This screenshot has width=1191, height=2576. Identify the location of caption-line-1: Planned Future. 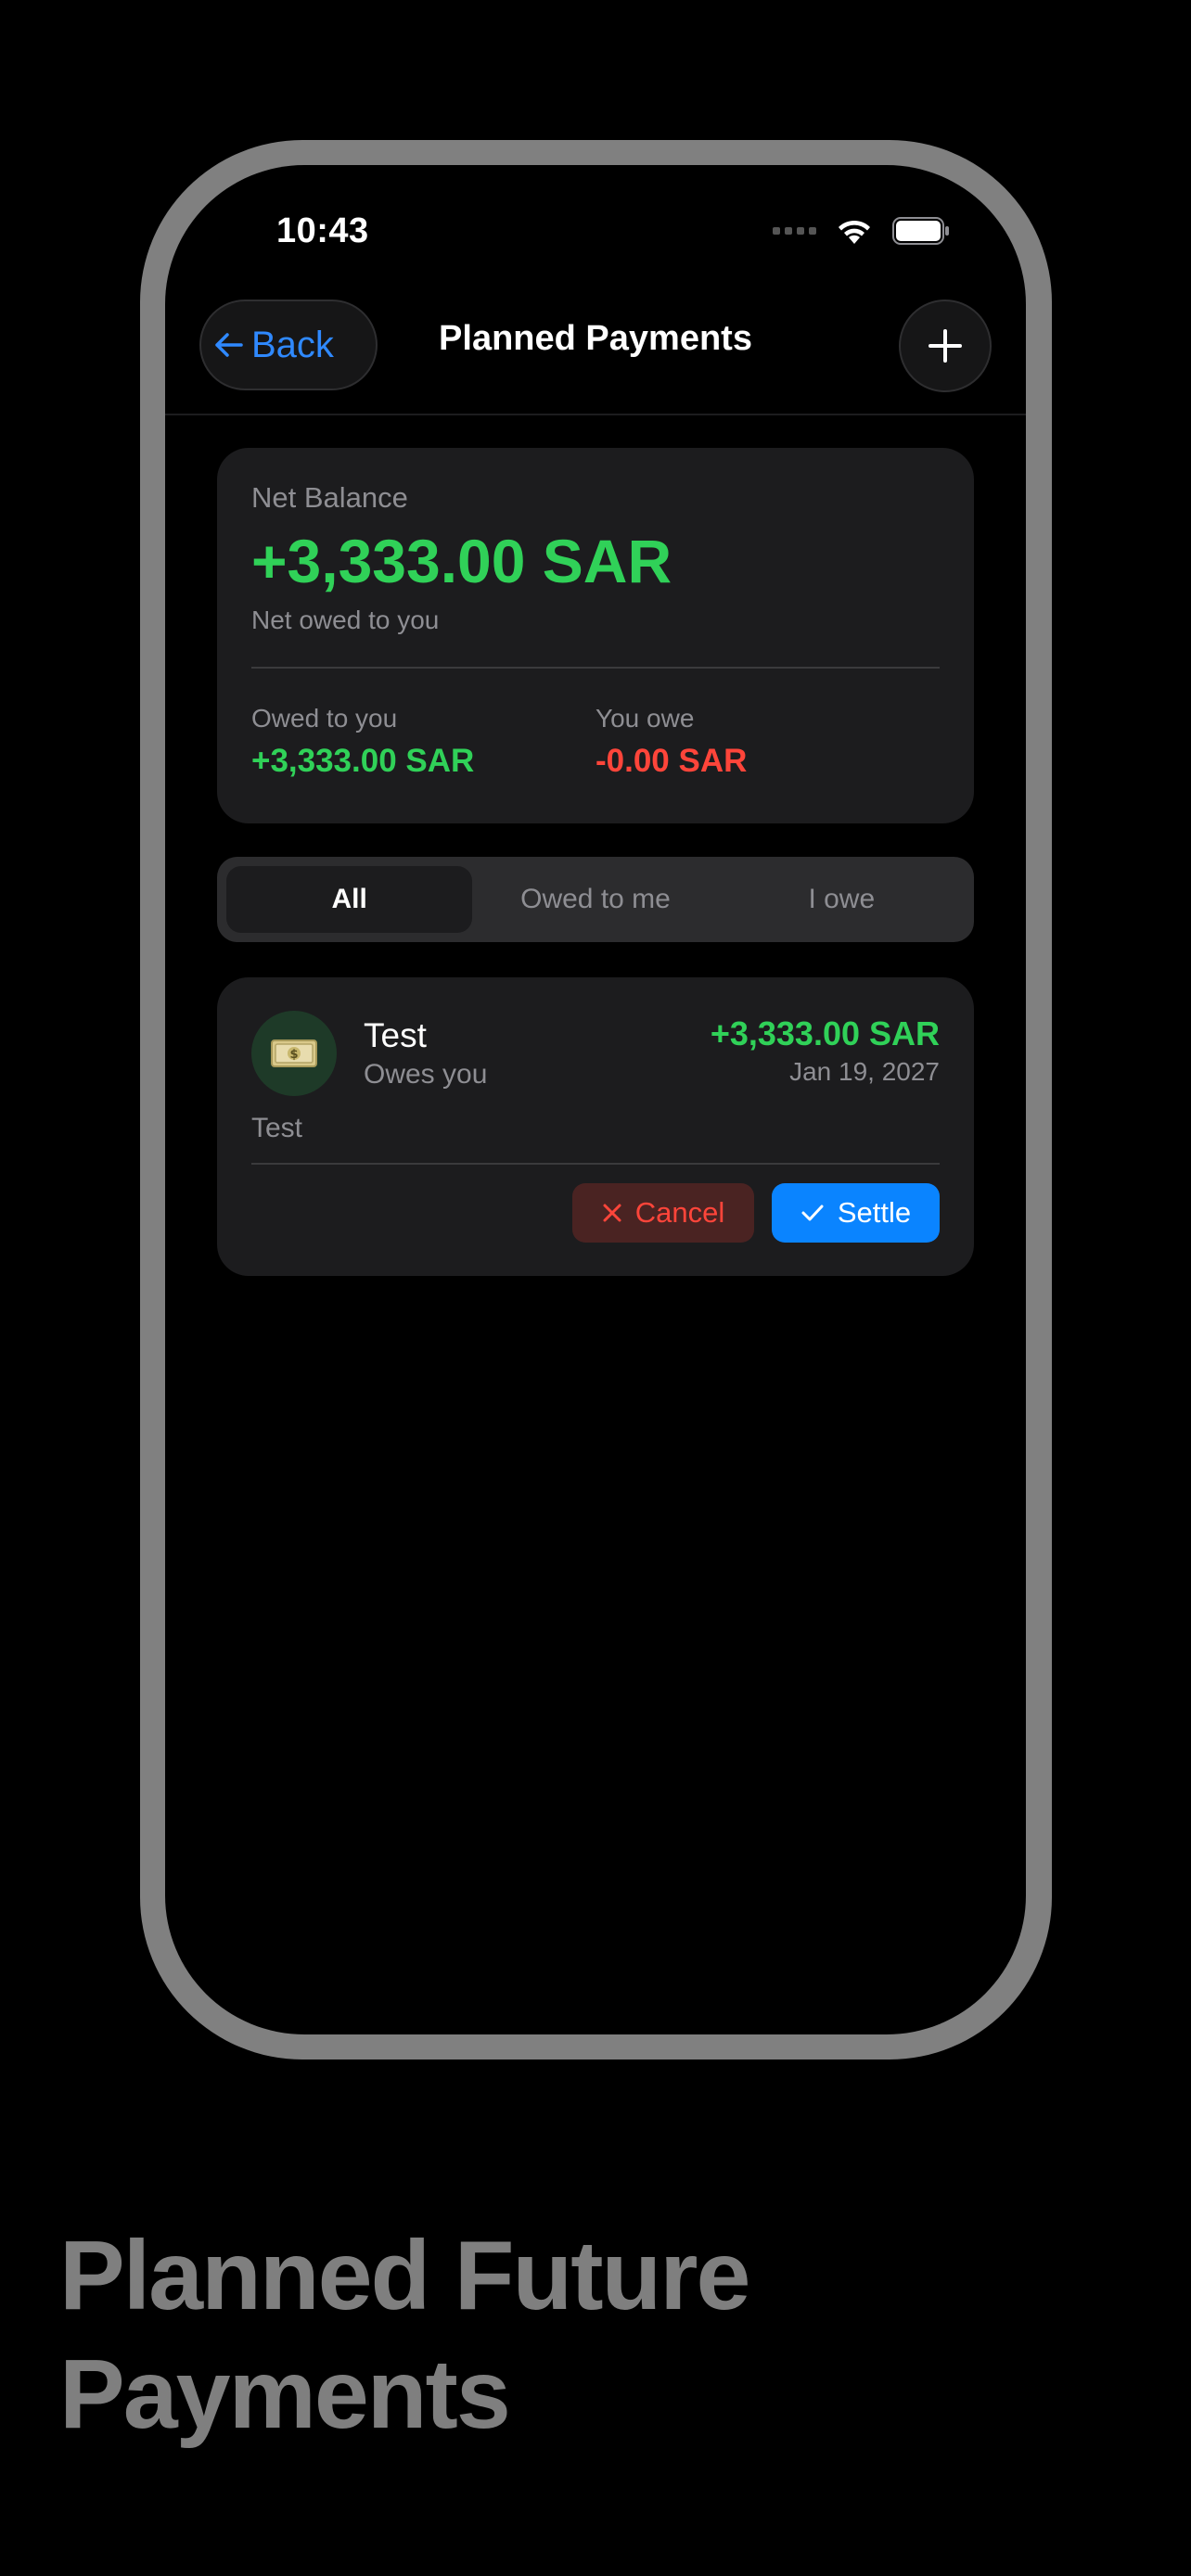
(405, 2275).